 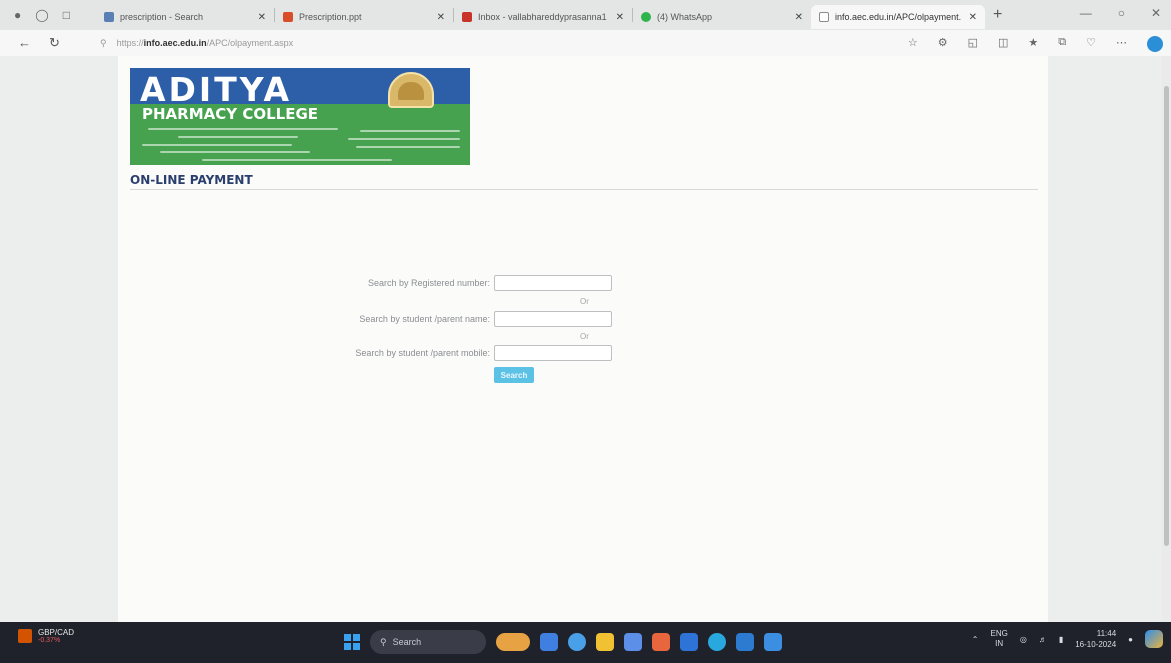 I want to click on page-favicon-icon, so click(x=824, y=17).